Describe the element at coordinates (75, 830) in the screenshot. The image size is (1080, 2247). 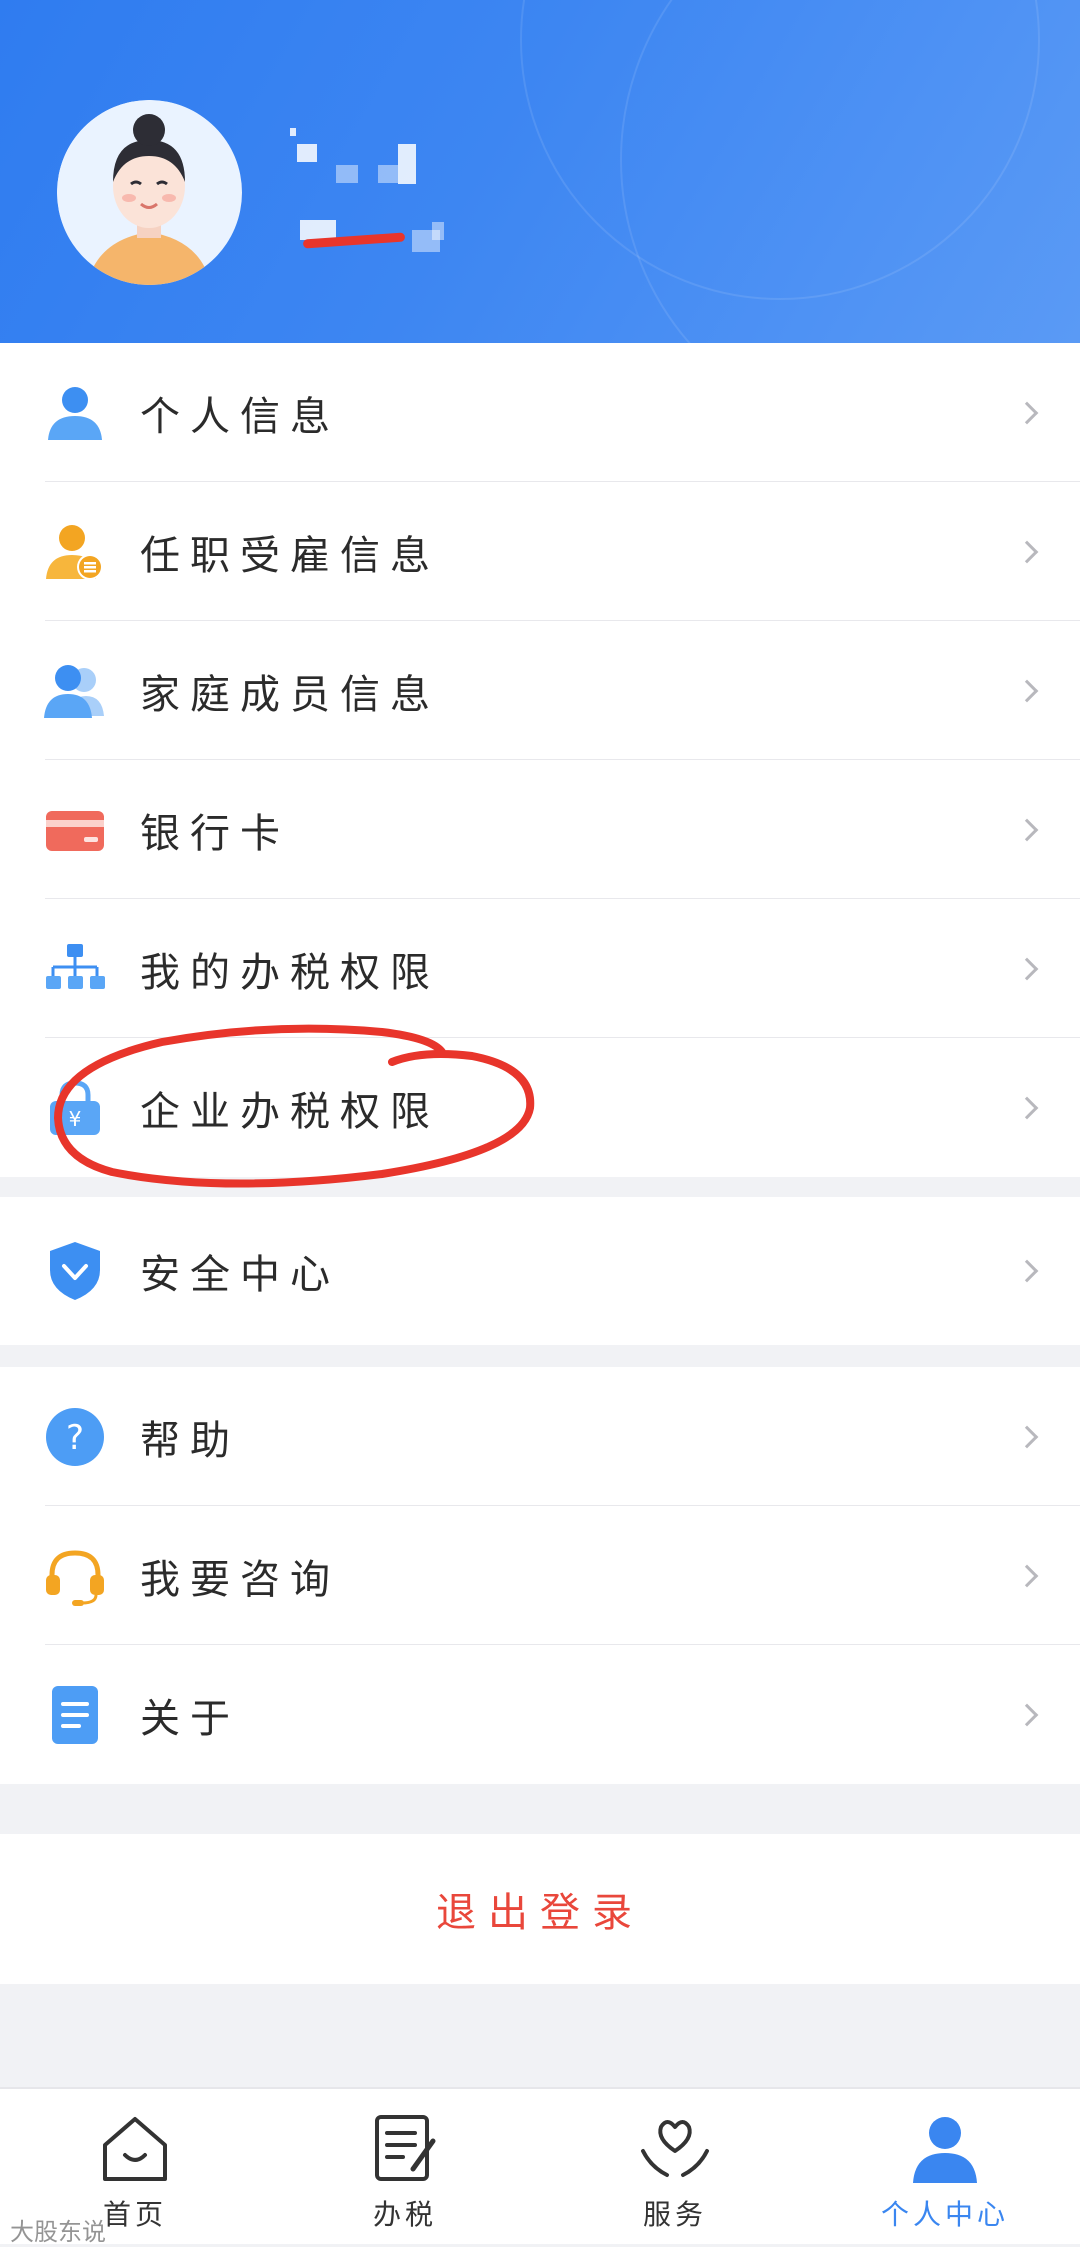
I see `bank-card-icon` at that location.